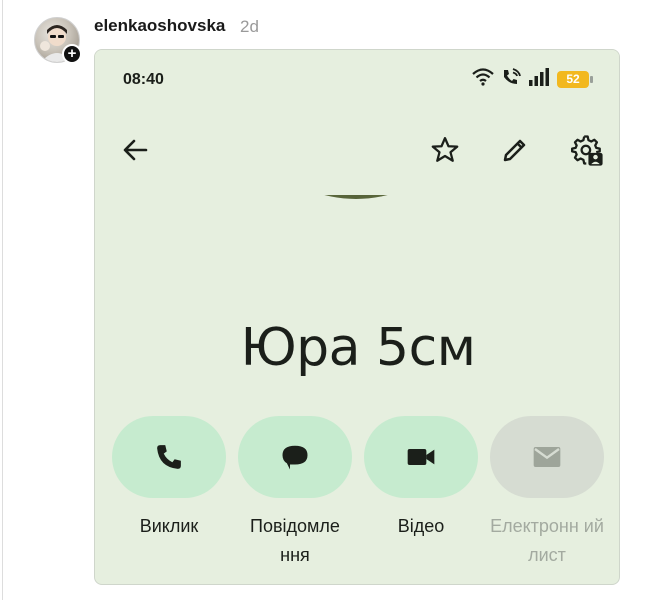  I want to click on video-action: Відео, so click(421, 478).